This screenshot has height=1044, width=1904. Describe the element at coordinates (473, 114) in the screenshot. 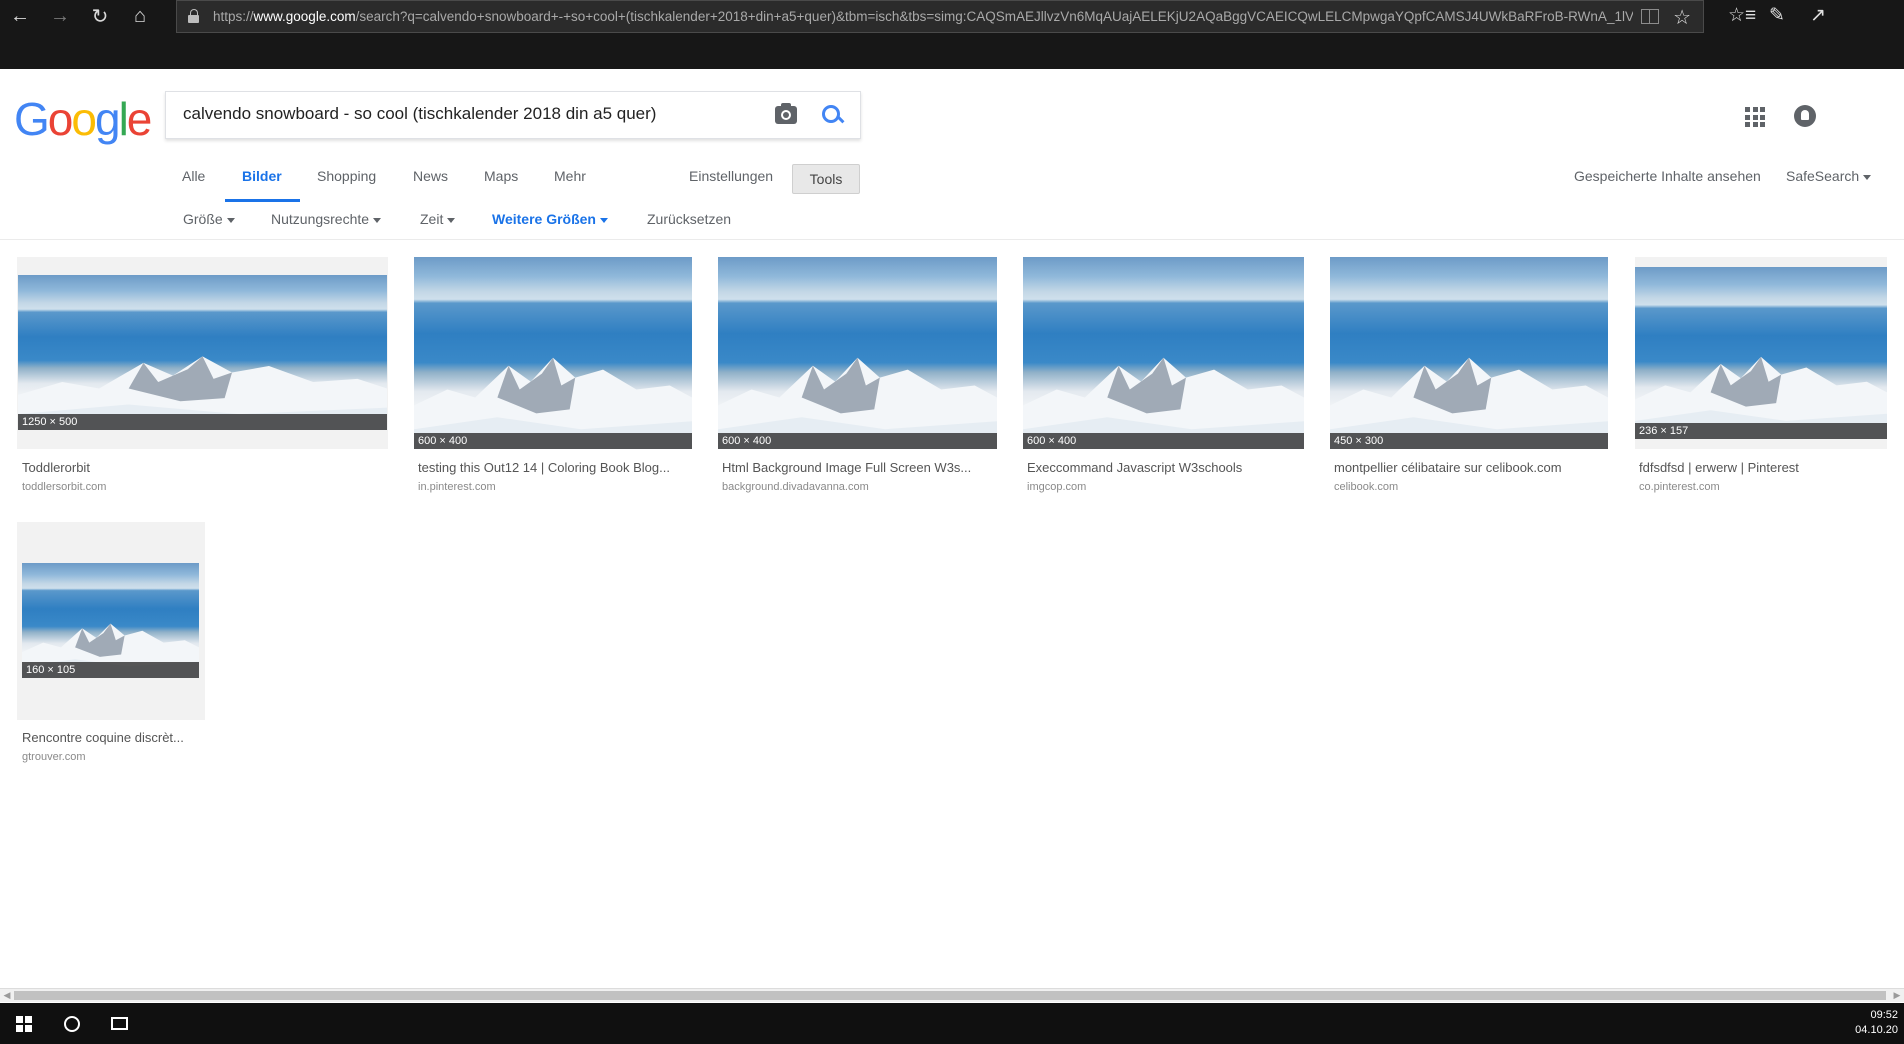

I see `search-input` at that location.